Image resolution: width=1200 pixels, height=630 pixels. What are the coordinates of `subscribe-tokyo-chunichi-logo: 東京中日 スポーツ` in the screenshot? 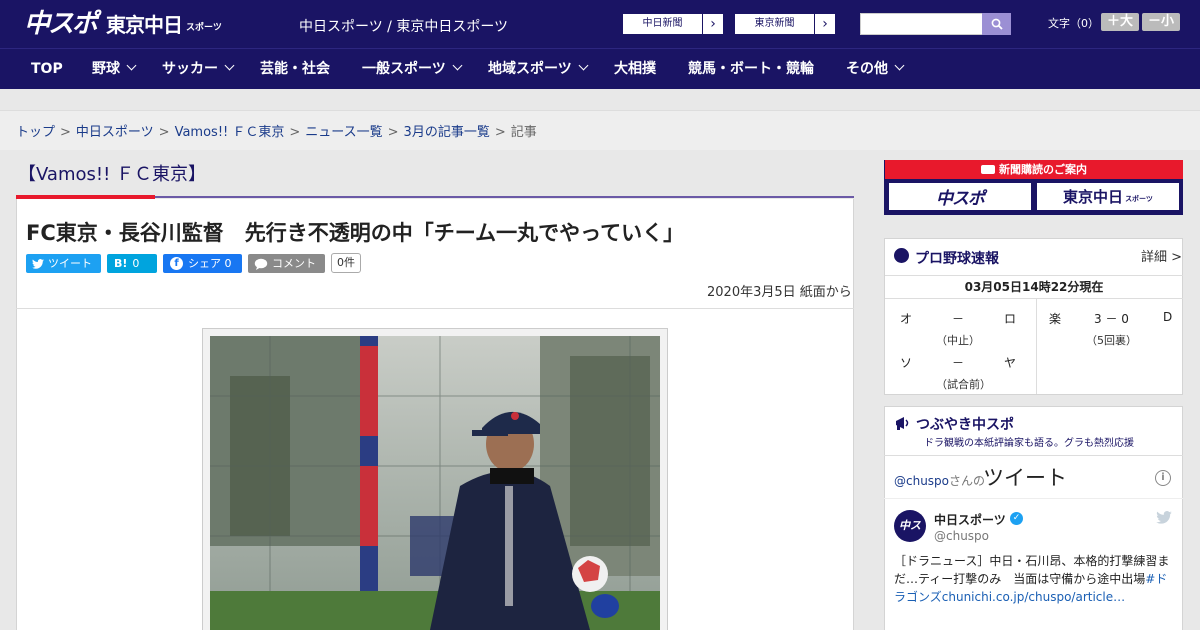 It's located at (1108, 196).